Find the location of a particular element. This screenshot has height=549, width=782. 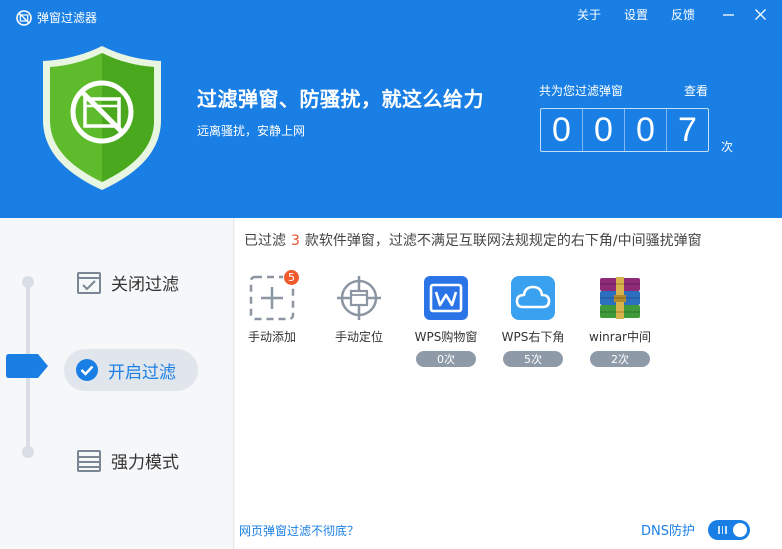

app-item-manual-add: 5 手动添加 is located at coordinates (272, 307).